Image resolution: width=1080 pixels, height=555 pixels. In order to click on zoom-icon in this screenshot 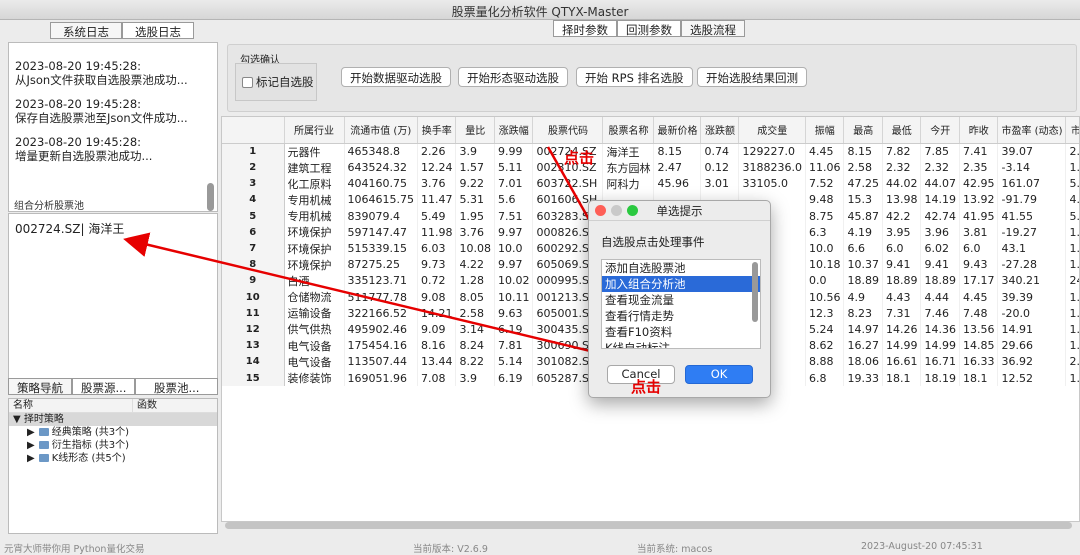, I will do `click(632, 210)`.